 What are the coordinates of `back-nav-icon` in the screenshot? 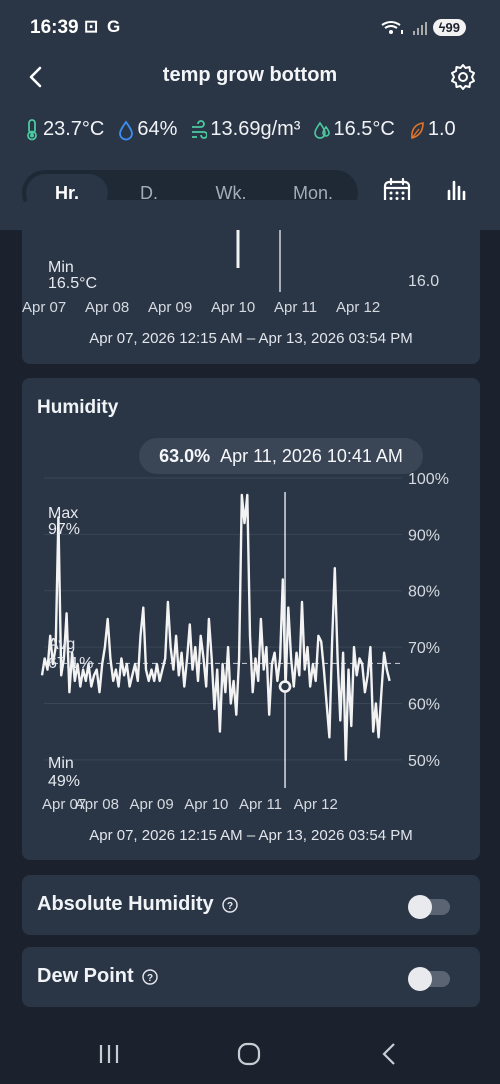 It's located at (389, 1054).